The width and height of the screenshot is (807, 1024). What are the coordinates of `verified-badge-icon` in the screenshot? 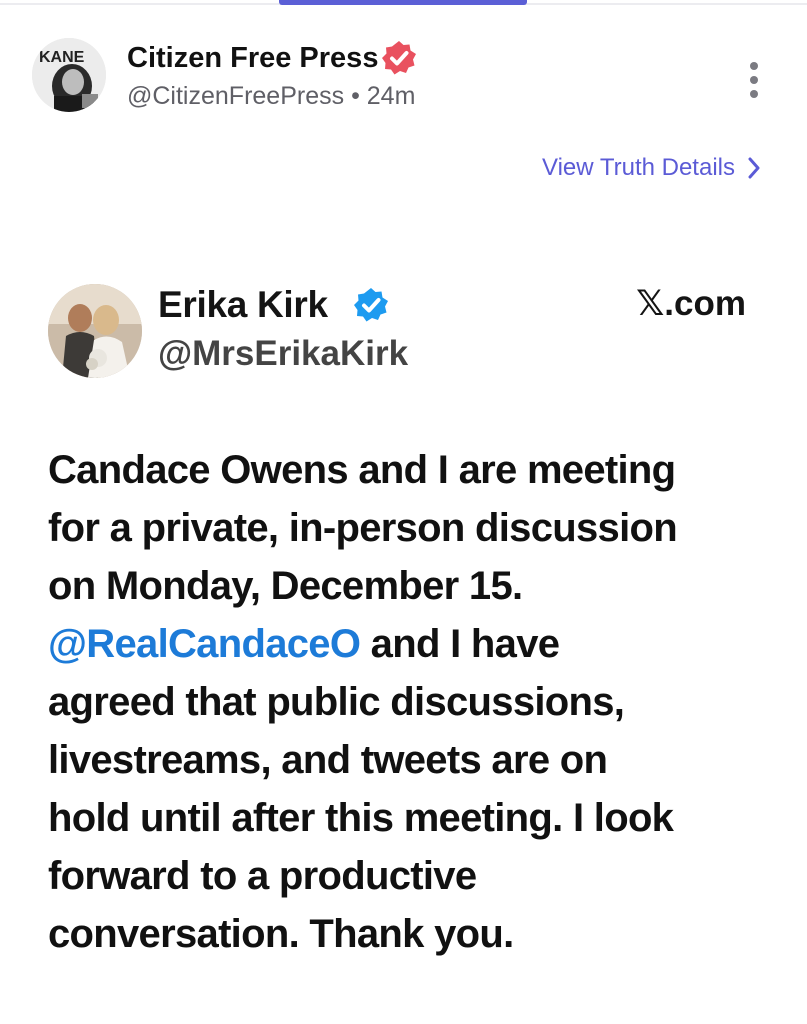 It's located at (399, 58).